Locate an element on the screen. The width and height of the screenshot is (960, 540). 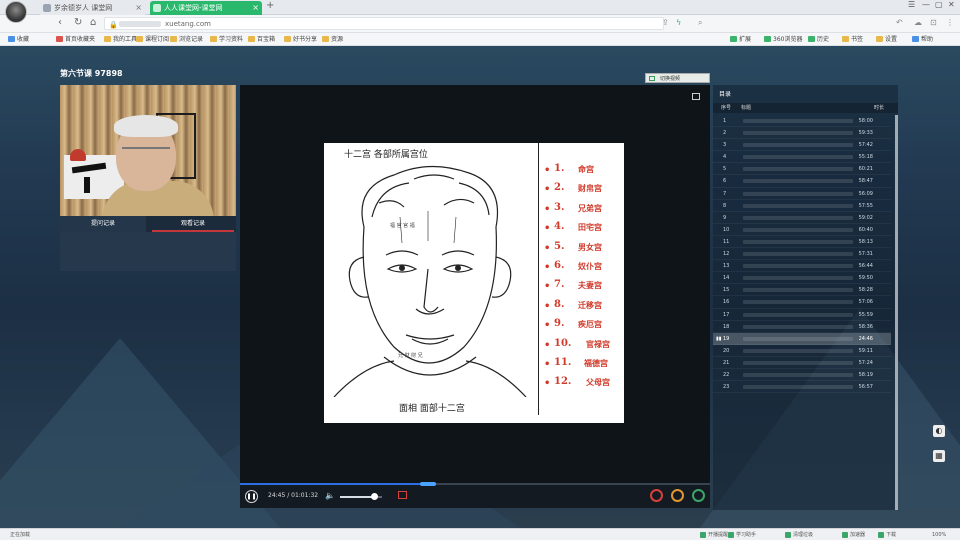
fullscreen-icon is located at coordinates (402, 495).